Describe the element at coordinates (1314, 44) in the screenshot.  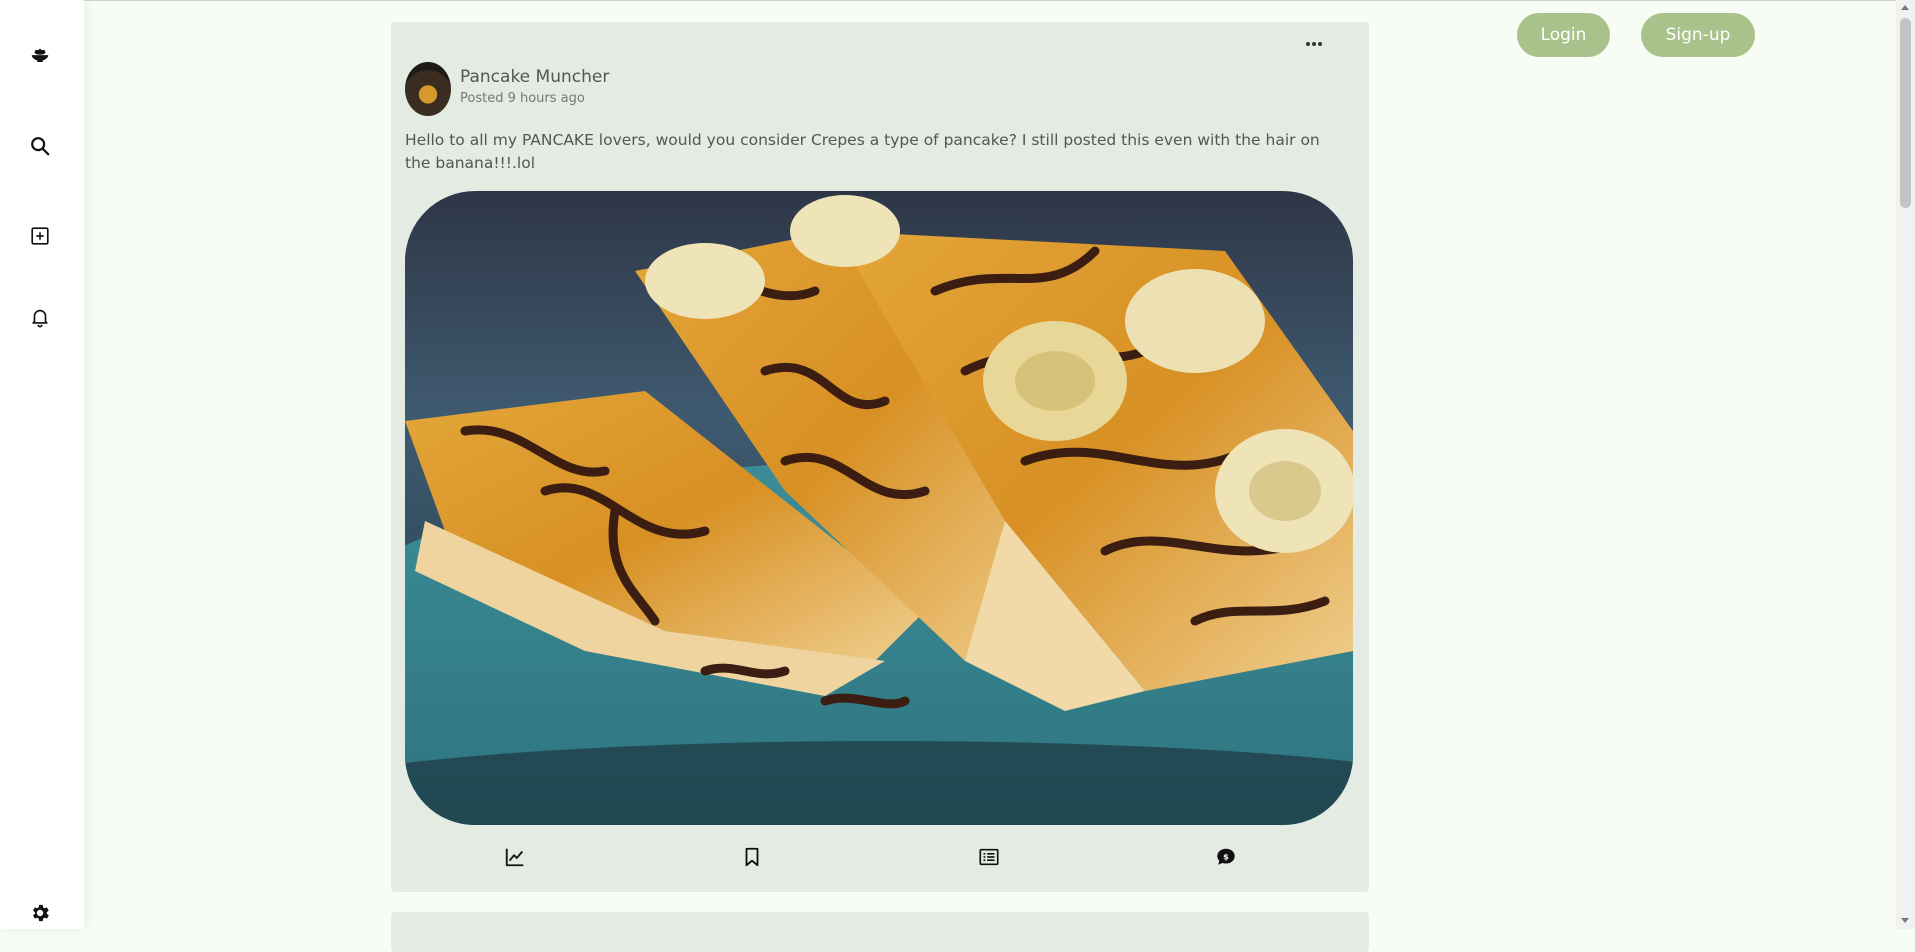
I see `more-options-icon` at that location.